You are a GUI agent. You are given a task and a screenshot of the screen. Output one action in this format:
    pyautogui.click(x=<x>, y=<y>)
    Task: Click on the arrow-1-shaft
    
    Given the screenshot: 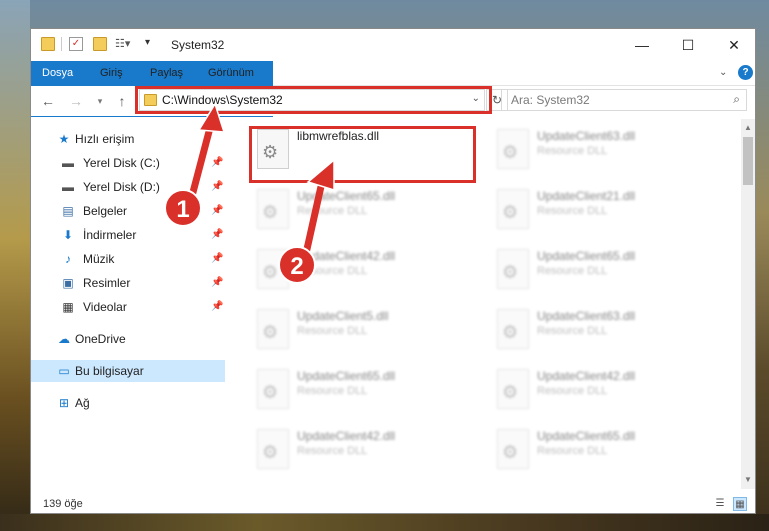 What is the action you would take?
    pyautogui.click(x=201, y=160)
    